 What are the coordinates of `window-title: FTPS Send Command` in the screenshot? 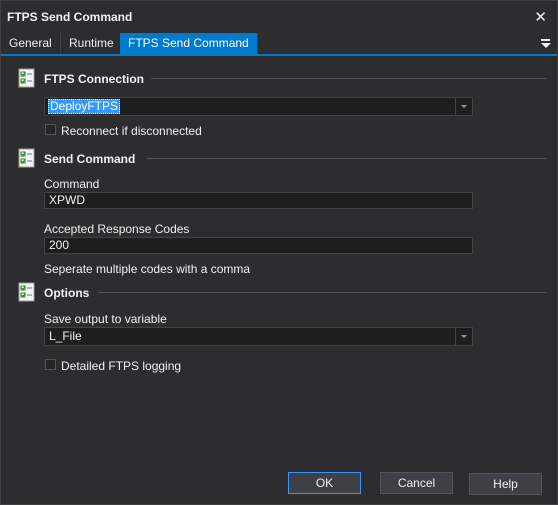 It's located at (70, 17).